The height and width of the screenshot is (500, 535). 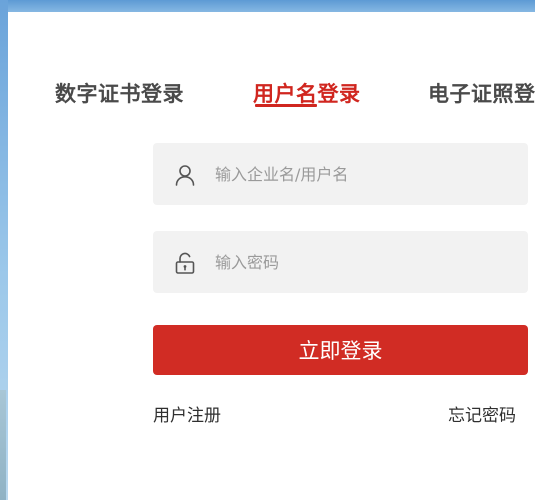 What do you see at coordinates (4, 250) in the screenshot?
I see `background-sky-left` at bounding box center [4, 250].